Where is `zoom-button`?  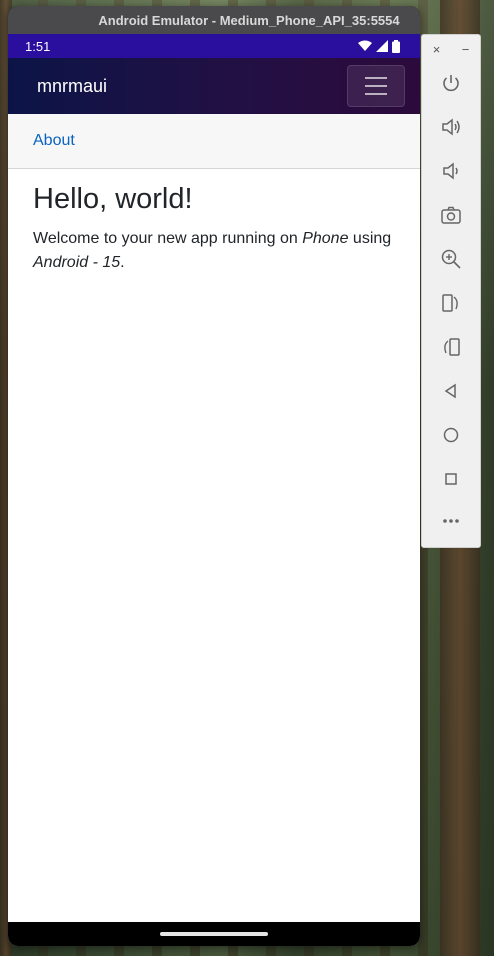 zoom-button is located at coordinates (451, 259).